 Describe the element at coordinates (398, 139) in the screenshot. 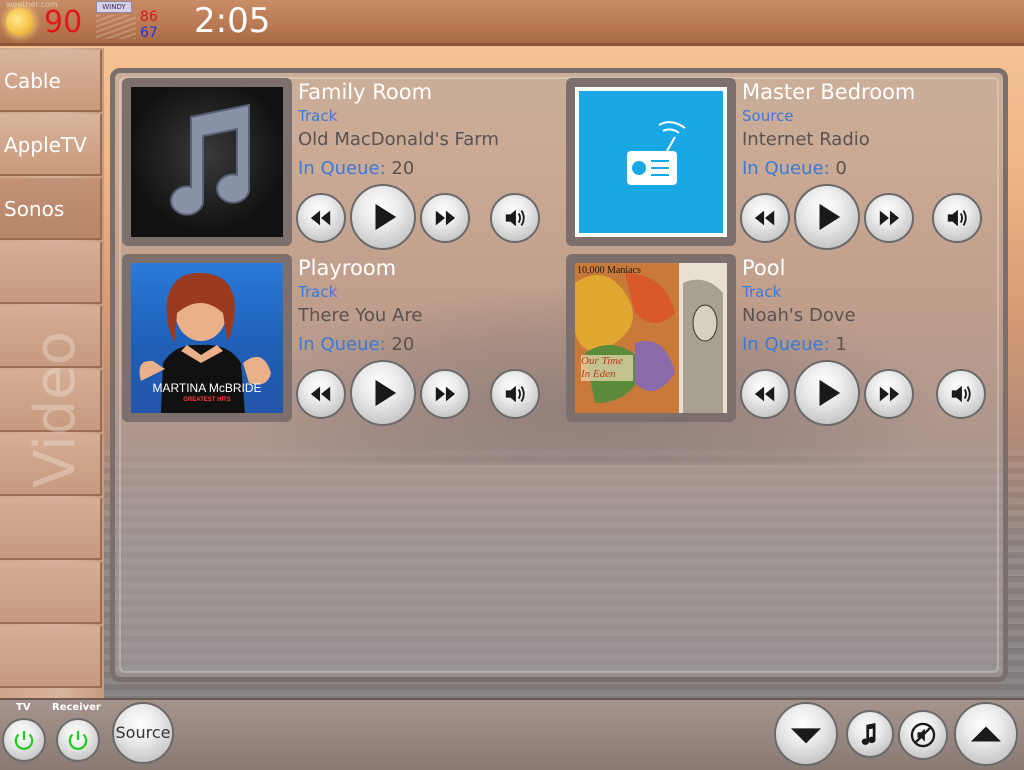

I see `zone-track: Old MacDonald's Farm` at that location.